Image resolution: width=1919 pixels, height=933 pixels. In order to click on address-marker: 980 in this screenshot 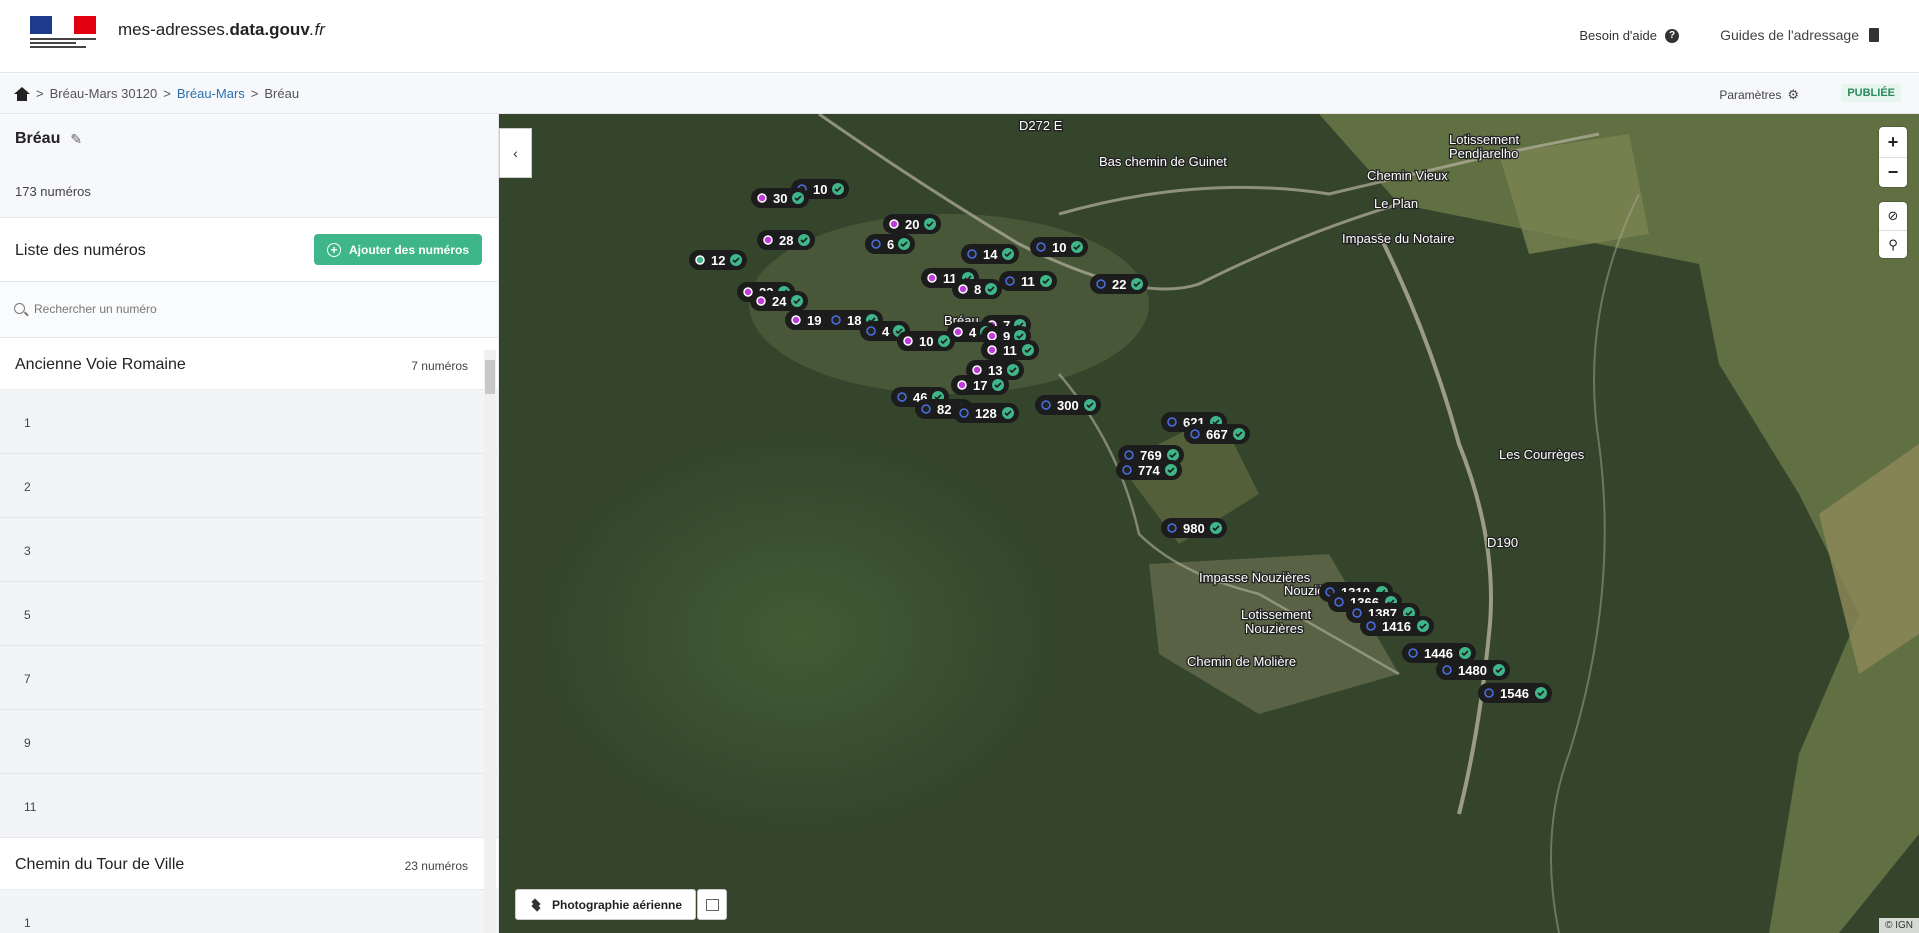, I will do `click(1194, 528)`.